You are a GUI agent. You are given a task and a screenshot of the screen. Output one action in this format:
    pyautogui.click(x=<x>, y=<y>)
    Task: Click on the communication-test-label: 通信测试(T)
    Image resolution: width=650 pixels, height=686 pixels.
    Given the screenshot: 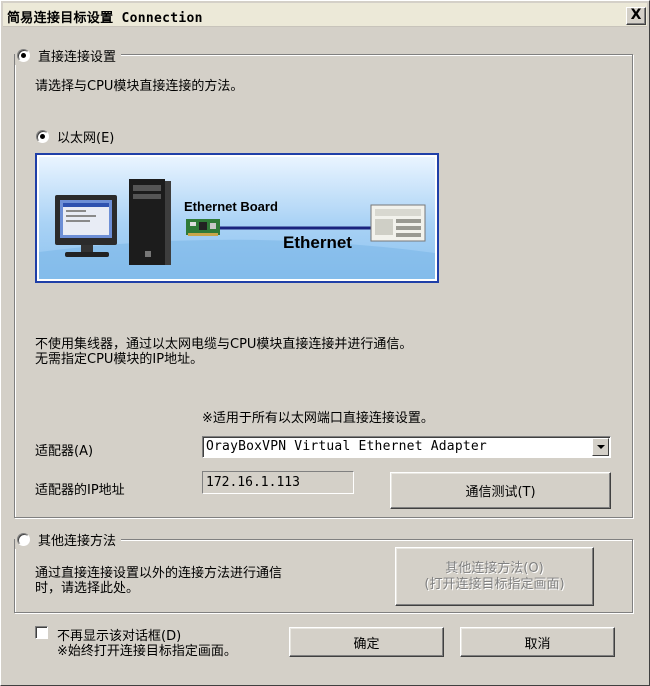 What is the action you would take?
    pyautogui.click(x=500, y=492)
    